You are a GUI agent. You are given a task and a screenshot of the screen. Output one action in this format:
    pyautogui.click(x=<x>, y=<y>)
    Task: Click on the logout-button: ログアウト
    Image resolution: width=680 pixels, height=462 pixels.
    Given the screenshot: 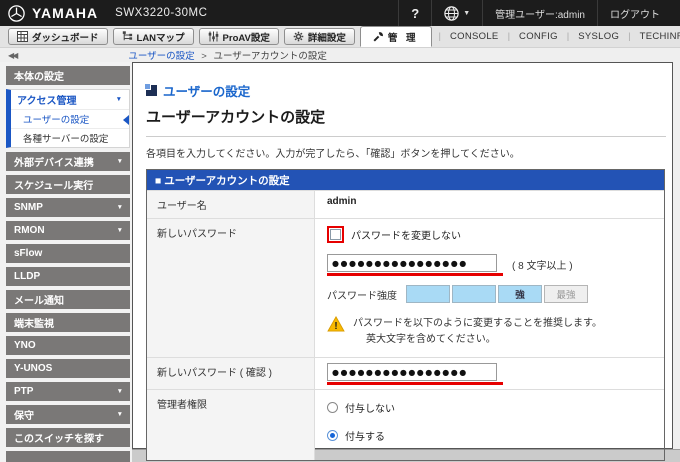 What is the action you would take?
    pyautogui.click(x=634, y=13)
    